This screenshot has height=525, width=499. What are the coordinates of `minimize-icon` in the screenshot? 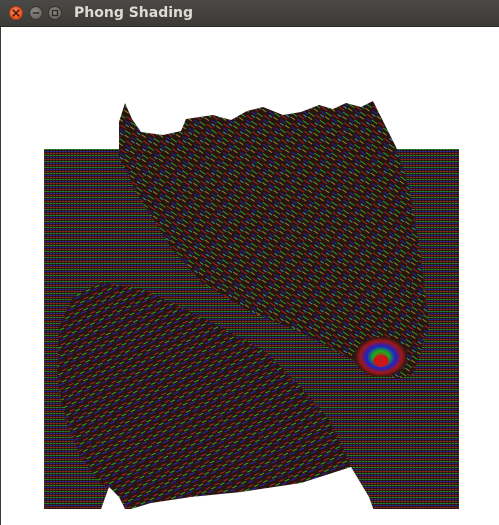 It's located at (36, 13).